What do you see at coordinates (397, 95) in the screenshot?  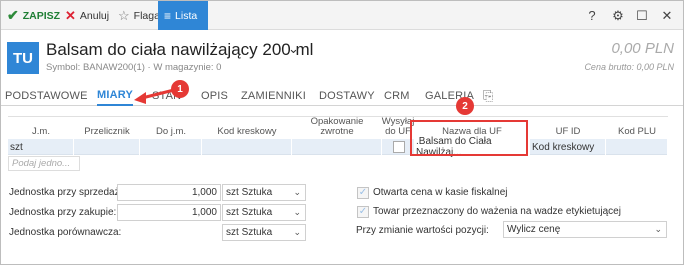 I see `tab-crm: CRM` at bounding box center [397, 95].